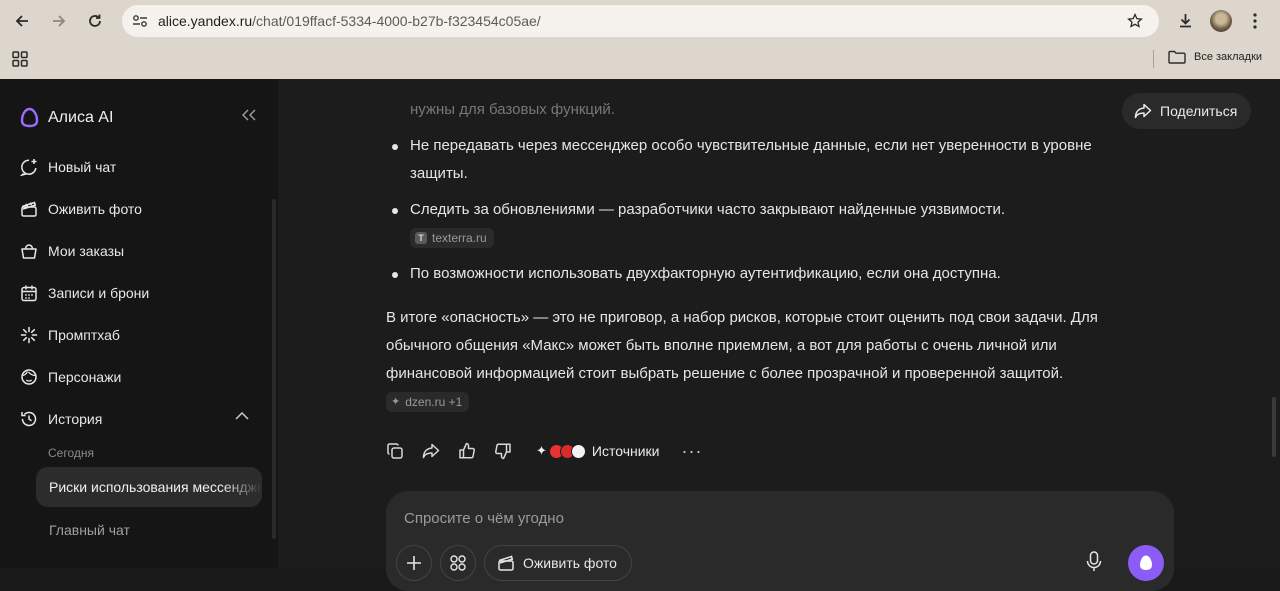 The width and height of the screenshot is (1280, 591). Describe the element at coordinates (89, 530) in the screenshot. I see `history-chat-main: Главный чат` at that location.